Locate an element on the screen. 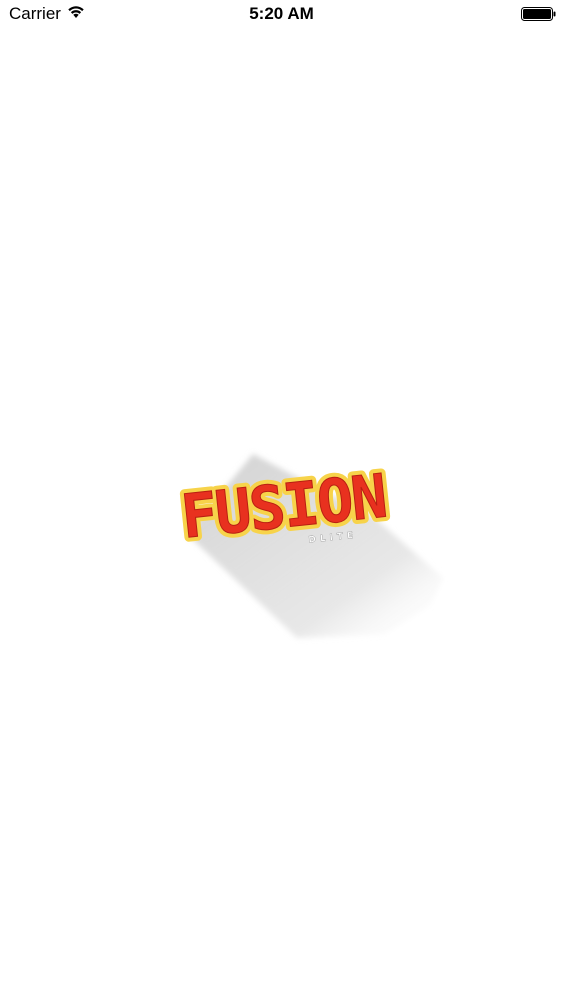  battery-icon is located at coordinates (539, 14).